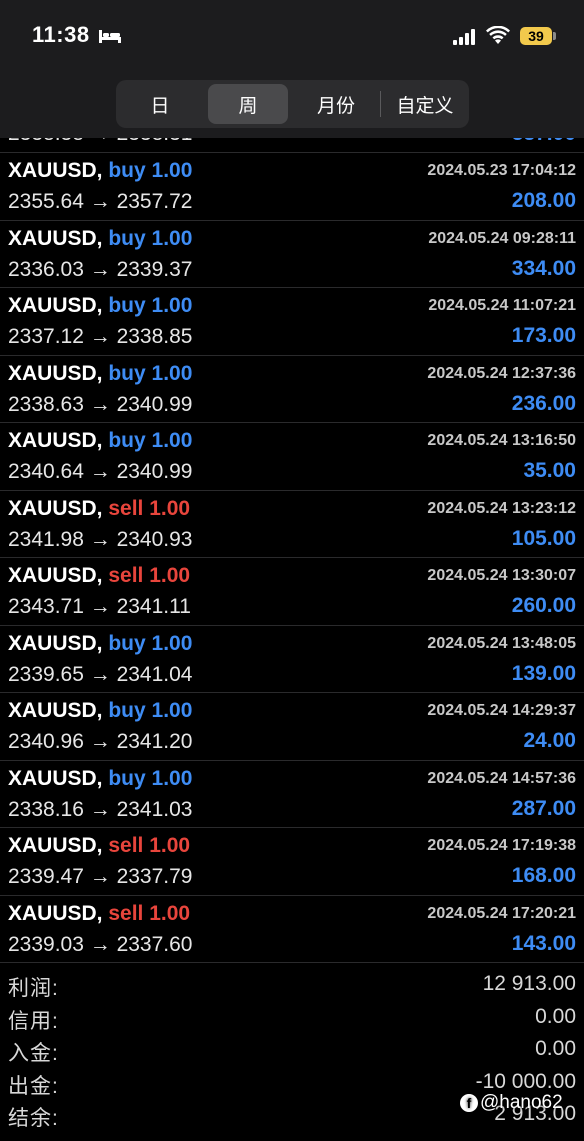 This screenshot has width=584, height=1141. Describe the element at coordinates (501, 440) in the screenshot. I see `deal-datetime: 2024.05.24 13:16:50` at that location.